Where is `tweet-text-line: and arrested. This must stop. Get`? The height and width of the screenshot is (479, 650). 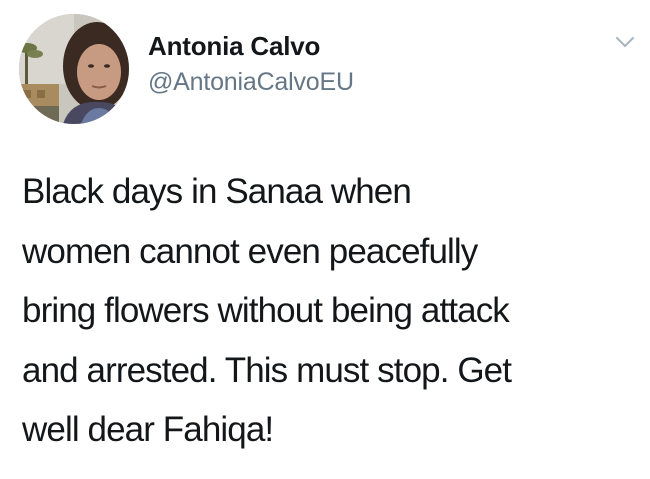
tweet-text-line: and arrested. This must stop. Get is located at coordinates (267, 370).